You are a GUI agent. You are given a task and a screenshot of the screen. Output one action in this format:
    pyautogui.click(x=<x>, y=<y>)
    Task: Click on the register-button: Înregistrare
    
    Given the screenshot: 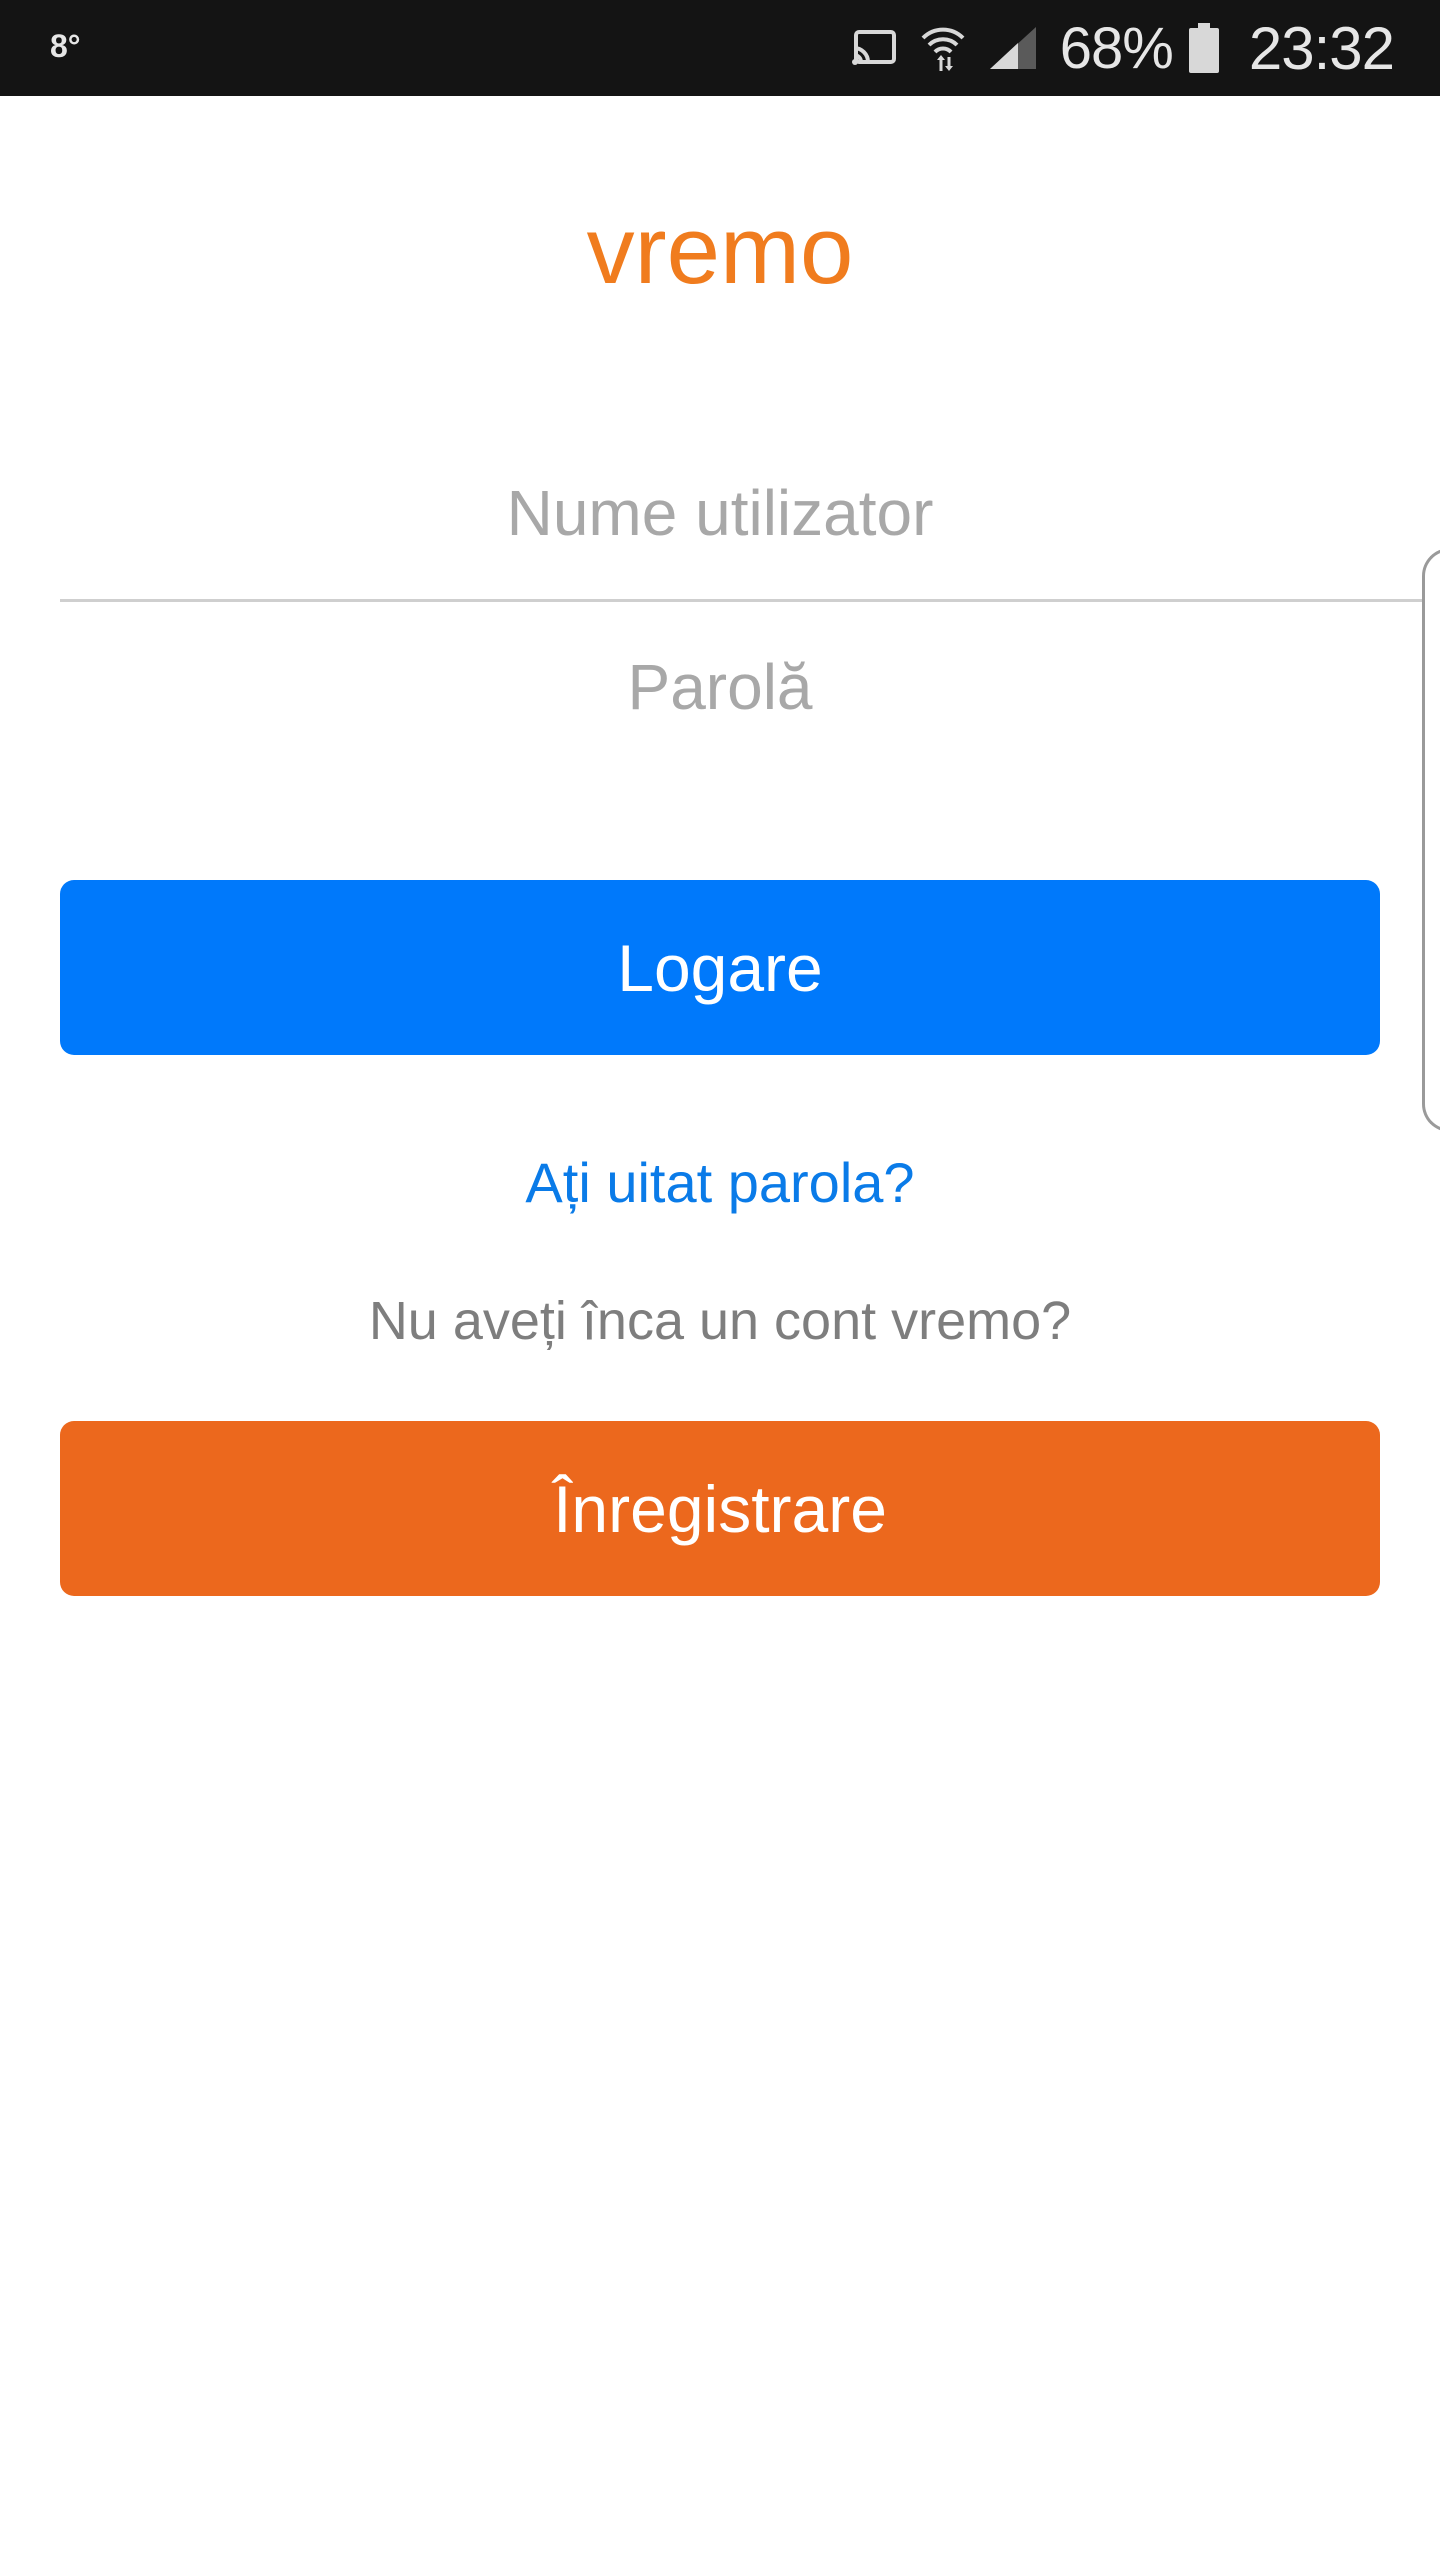 What is the action you would take?
    pyautogui.click(x=720, y=1508)
    